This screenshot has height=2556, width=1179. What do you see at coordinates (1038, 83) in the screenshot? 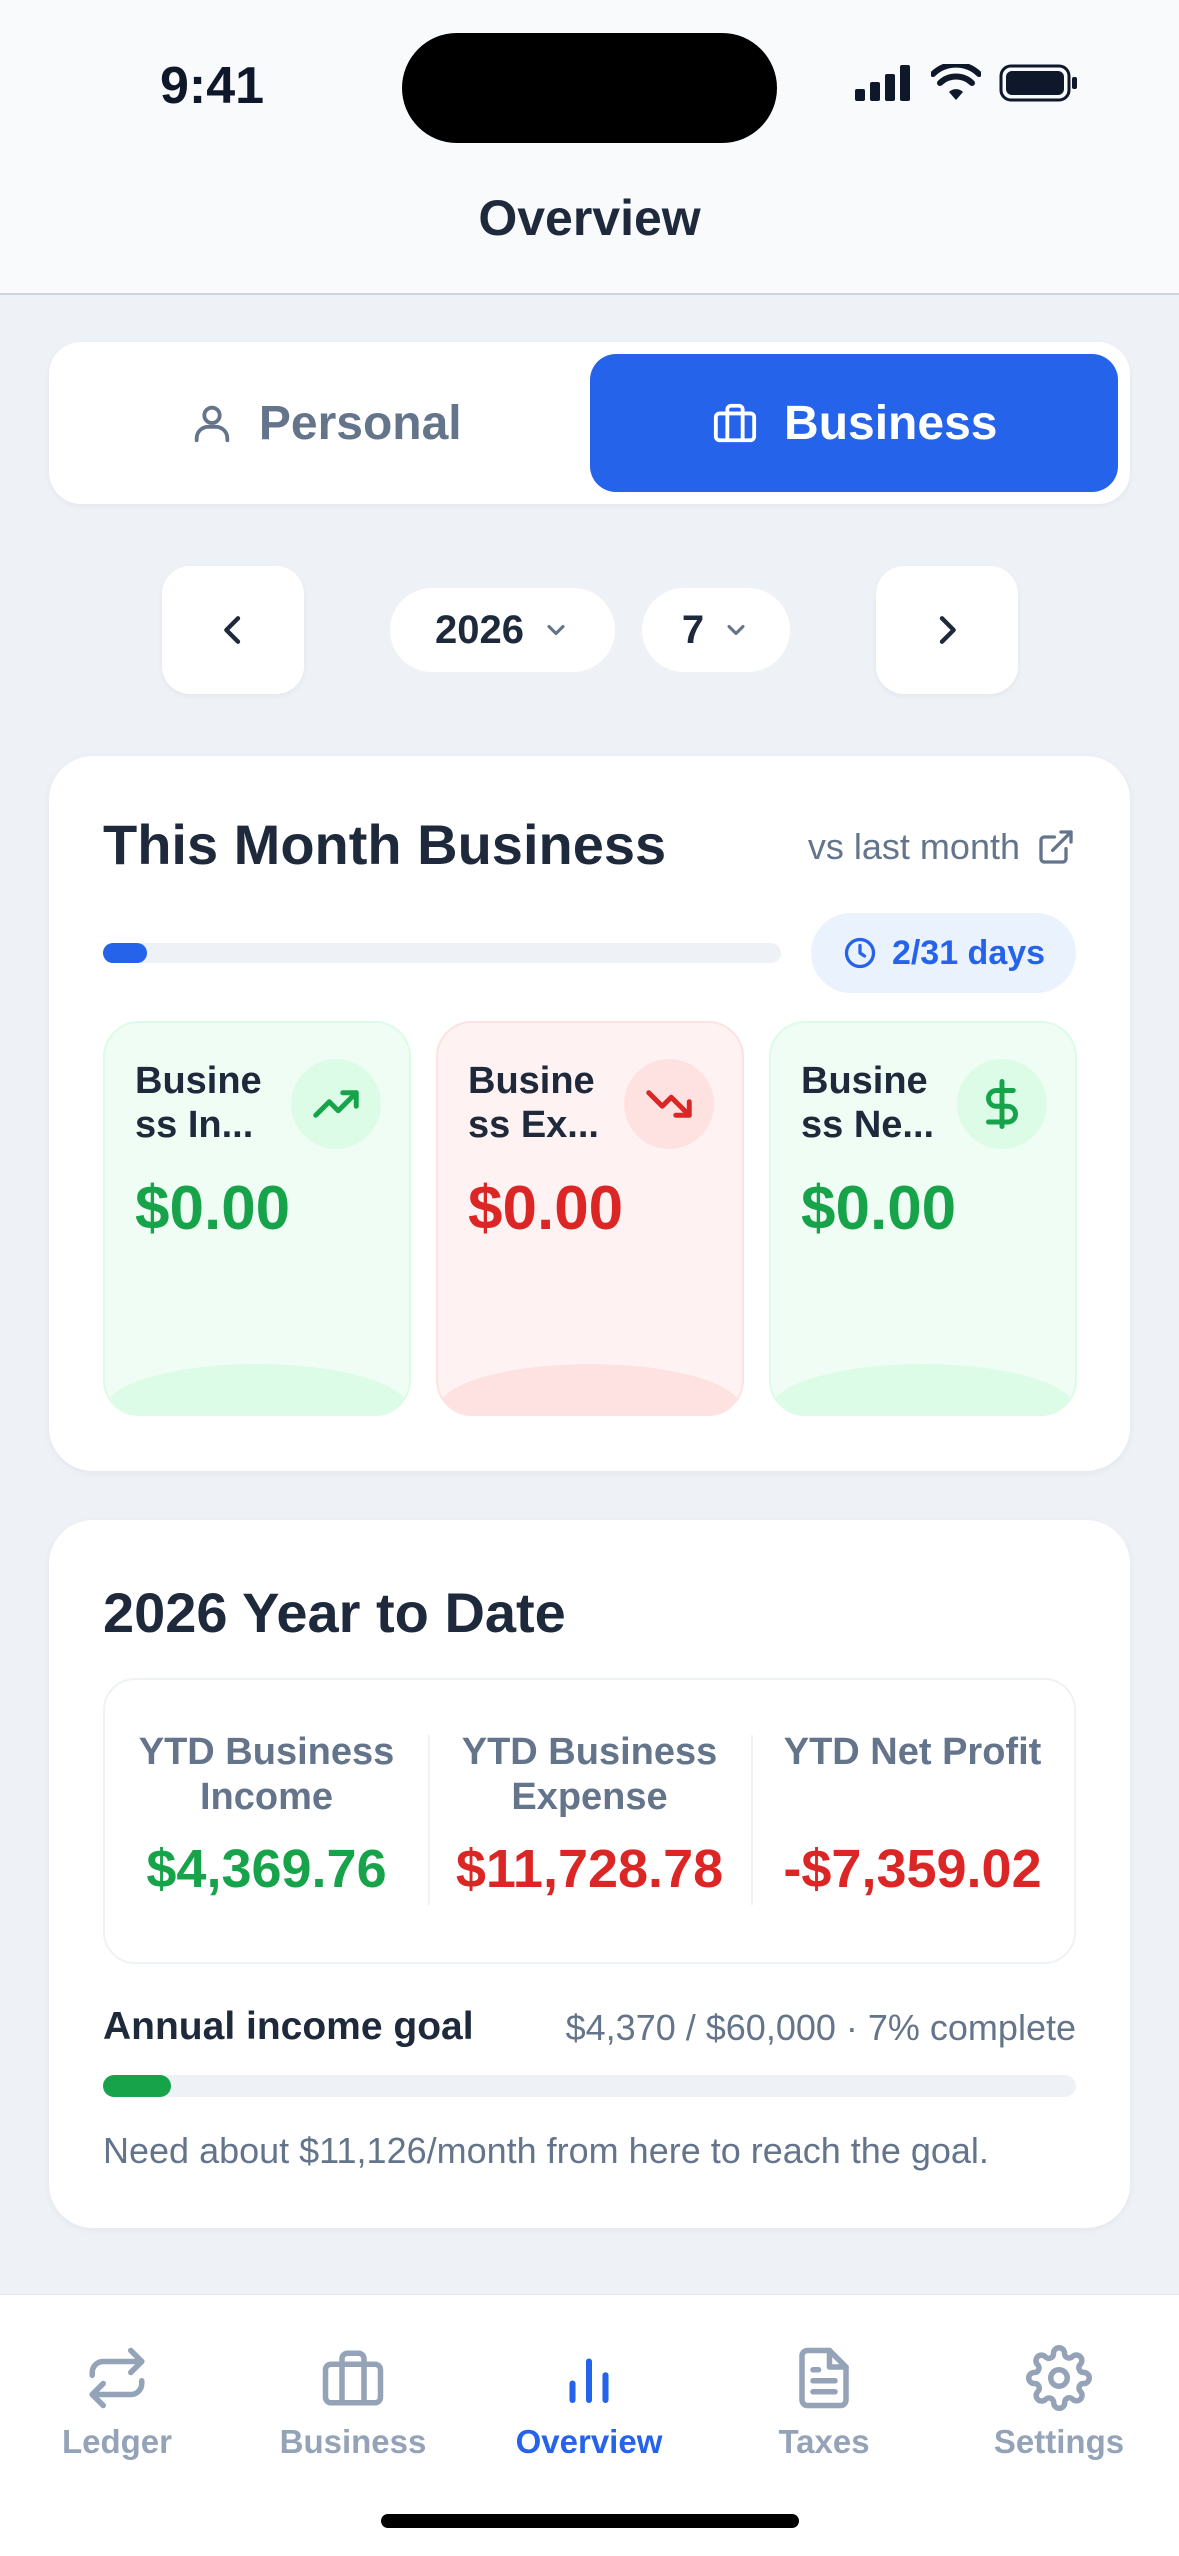
I see `battery-icon` at bounding box center [1038, 83].